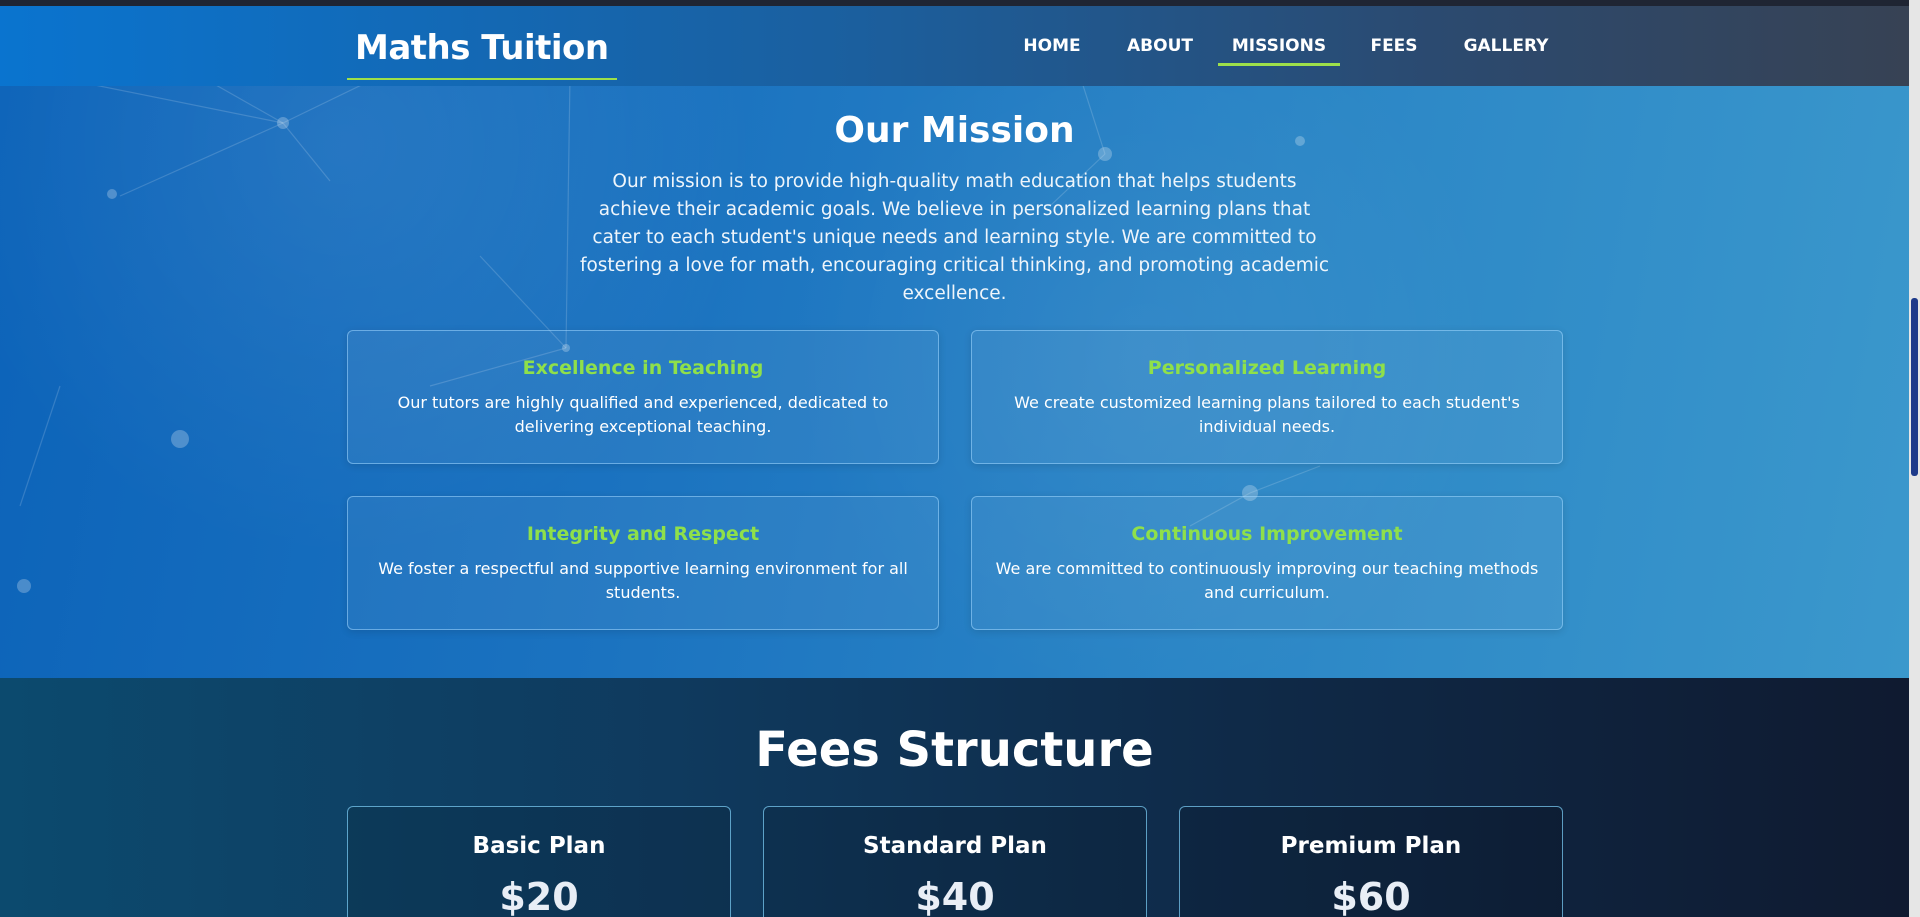 The height and width of the screenshot is (917, 1920). I want to click on fees-title: Fees Structure, so click(954, 750).